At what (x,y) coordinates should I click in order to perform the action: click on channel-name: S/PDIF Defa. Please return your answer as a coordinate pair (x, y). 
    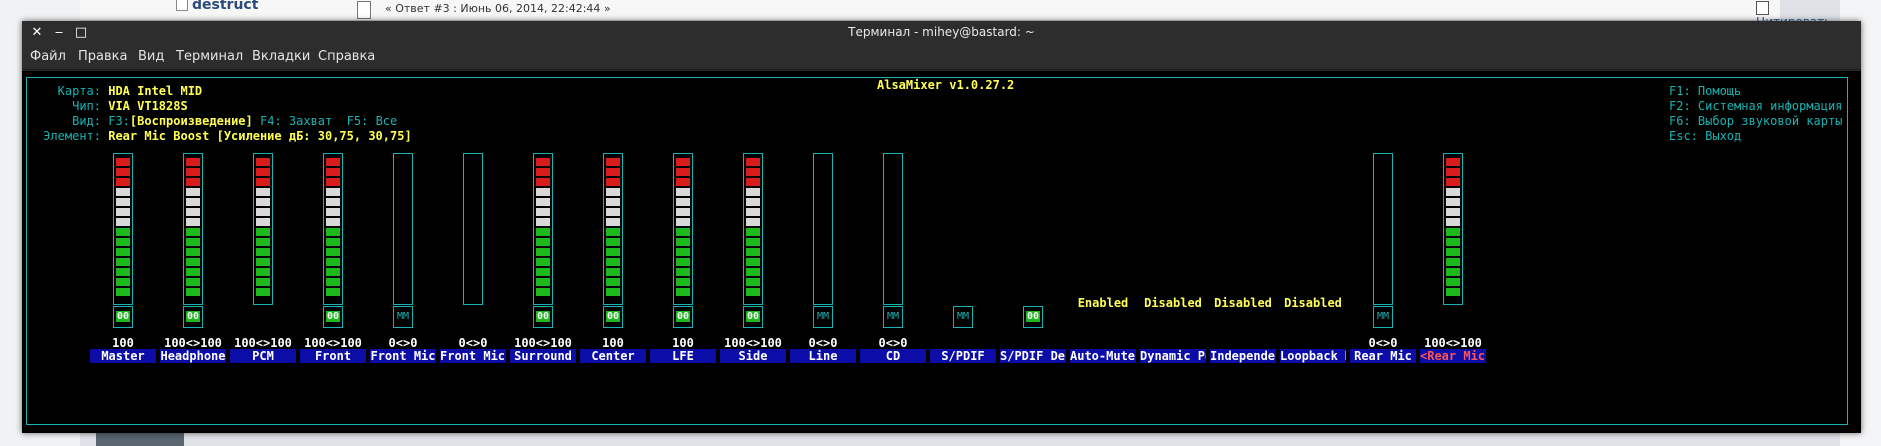
    Looking at the image, I should click on (1033, 356).